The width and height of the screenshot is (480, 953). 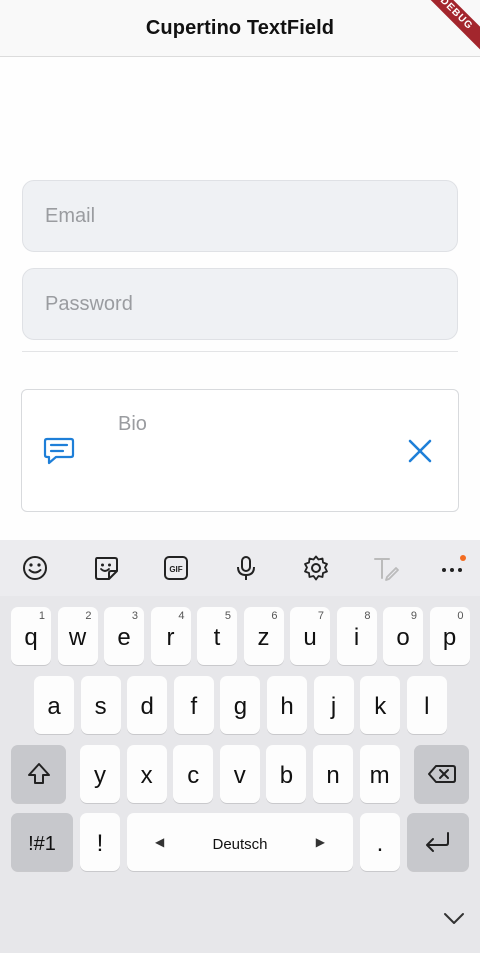 I want to click on enter-key, so click(x=438, y=842).